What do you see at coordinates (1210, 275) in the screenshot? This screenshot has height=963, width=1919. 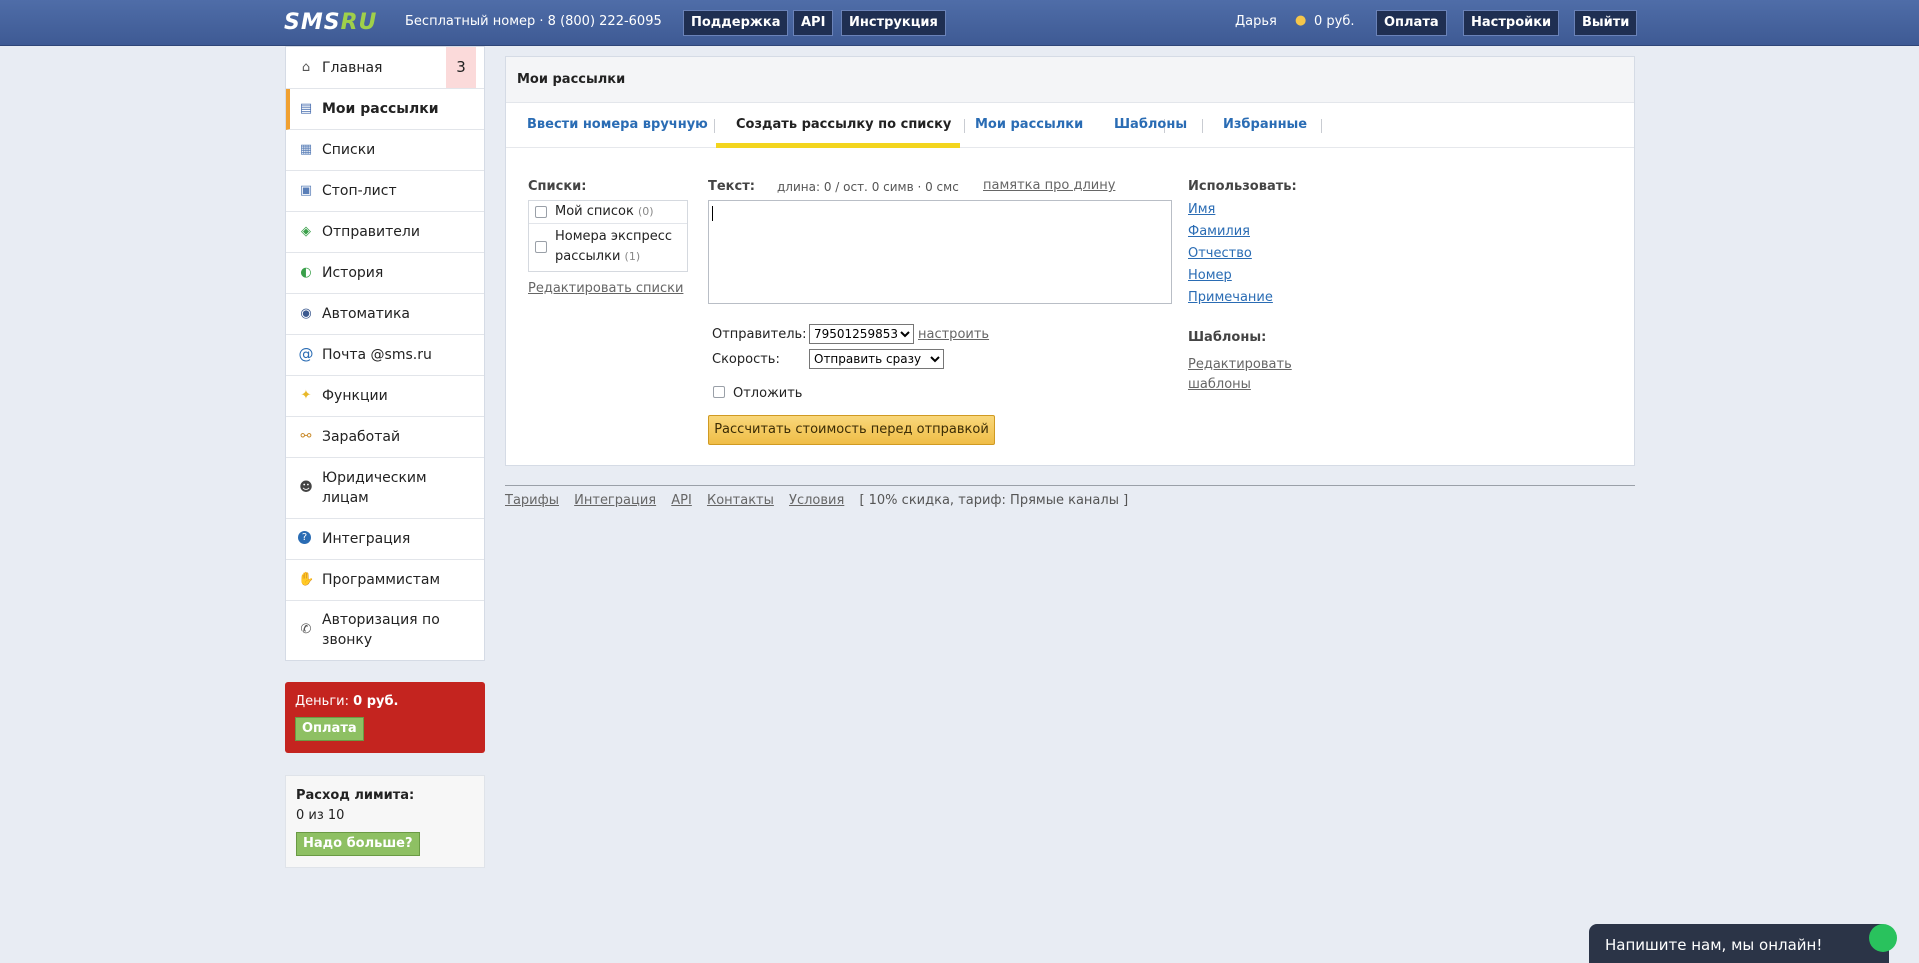 I see `insert-number-link: Номер` at bounding box center [1210, 275].